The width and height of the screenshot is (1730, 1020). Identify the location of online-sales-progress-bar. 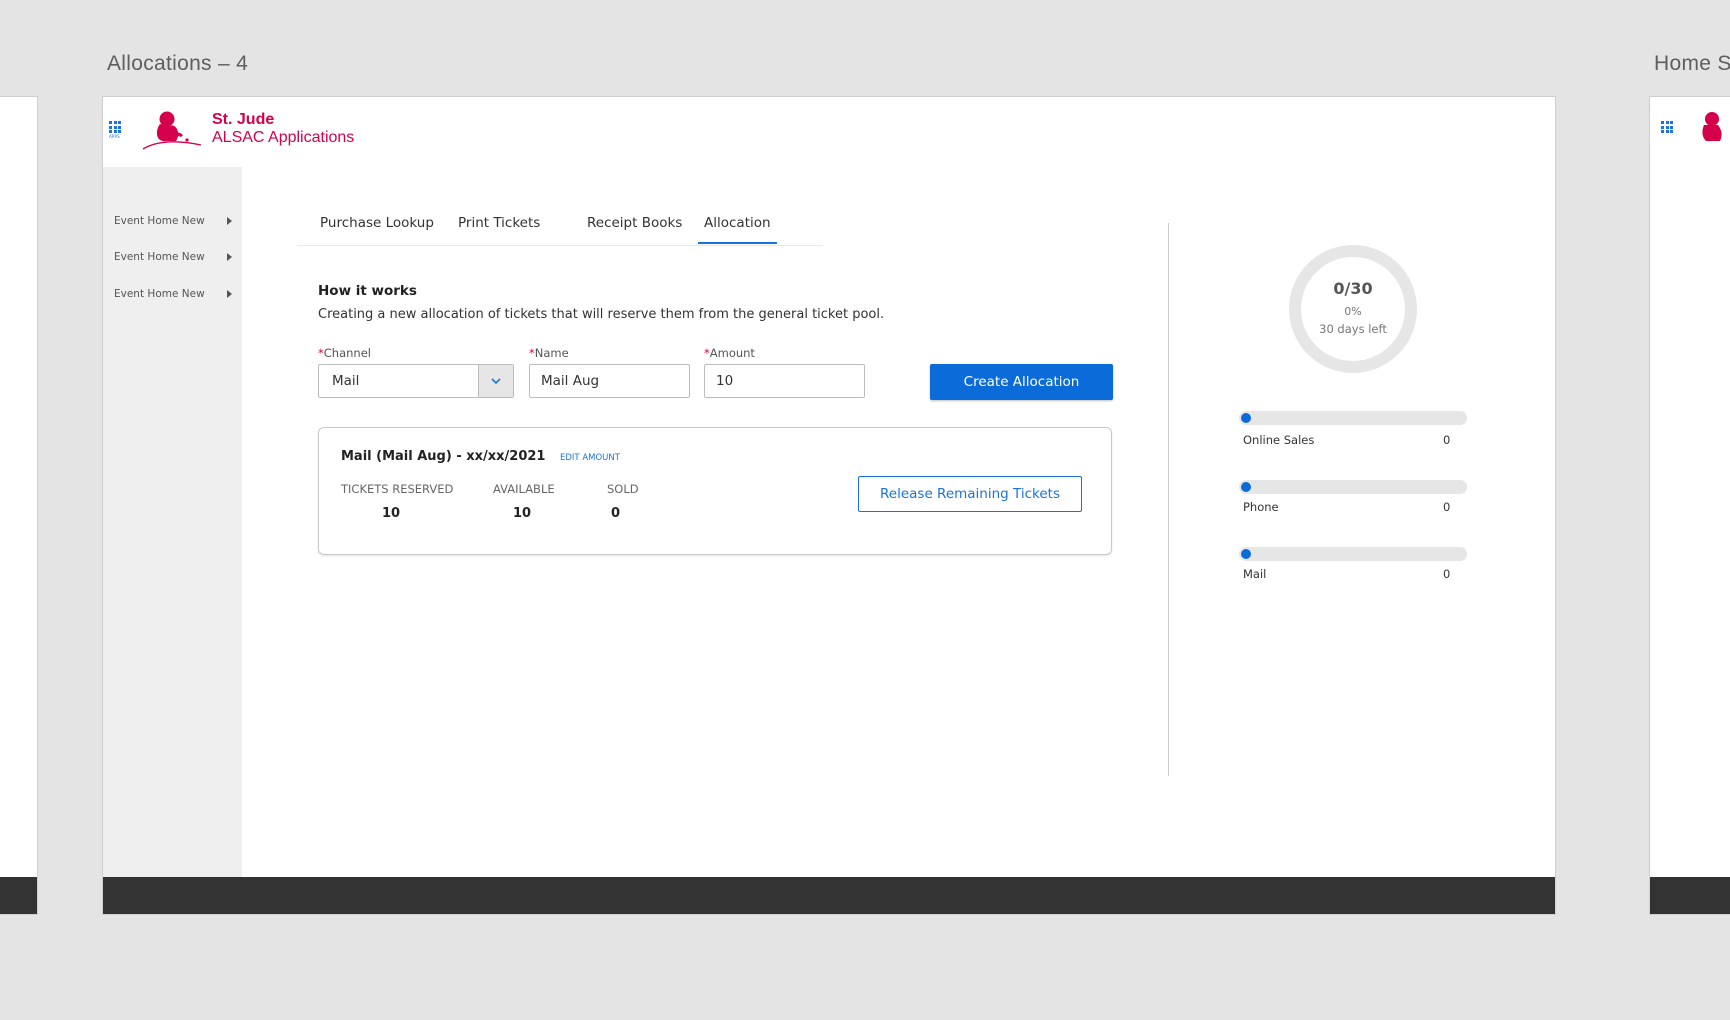
(1353, 418).